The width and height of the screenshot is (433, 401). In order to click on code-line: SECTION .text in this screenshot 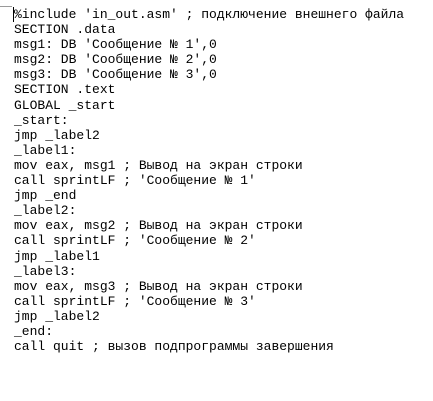, I will do `click(65, 90)`.